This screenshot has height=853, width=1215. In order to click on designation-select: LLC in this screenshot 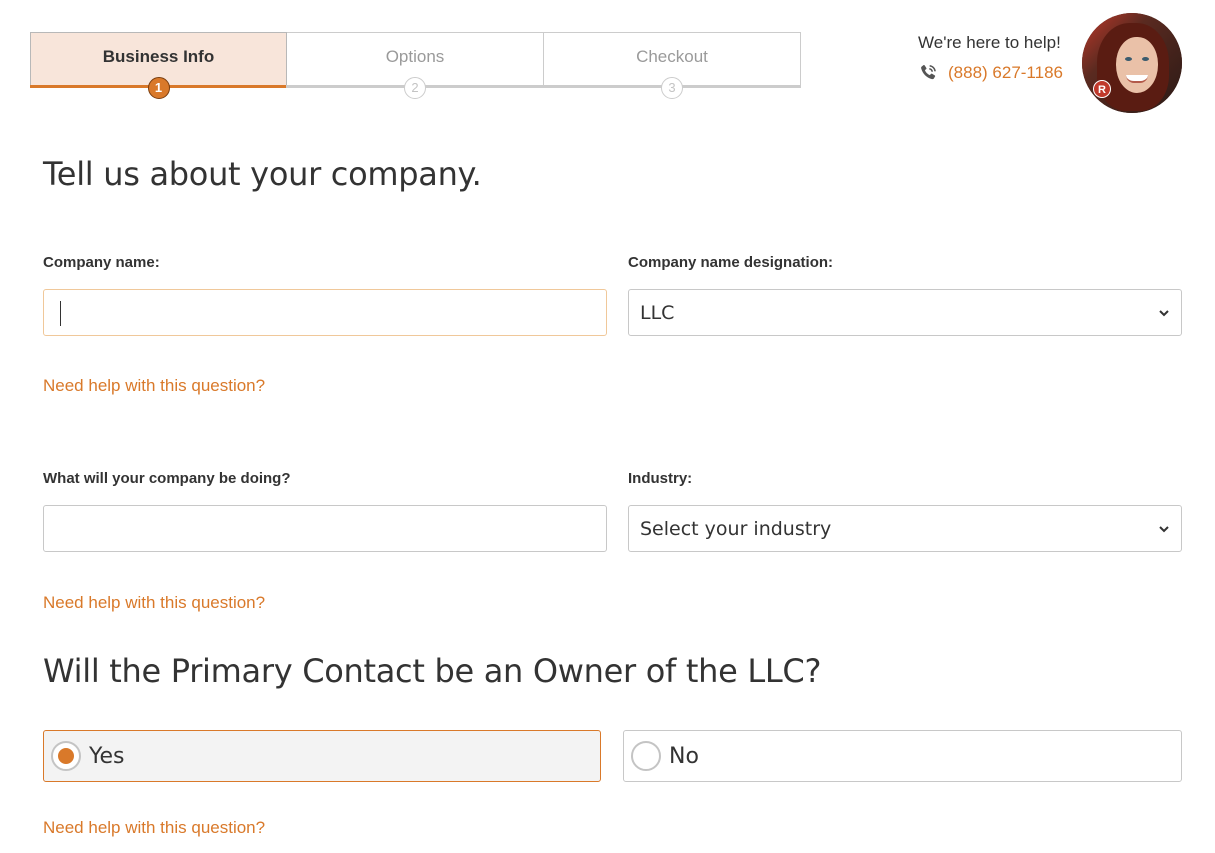, I will do `click(905, 312)`.